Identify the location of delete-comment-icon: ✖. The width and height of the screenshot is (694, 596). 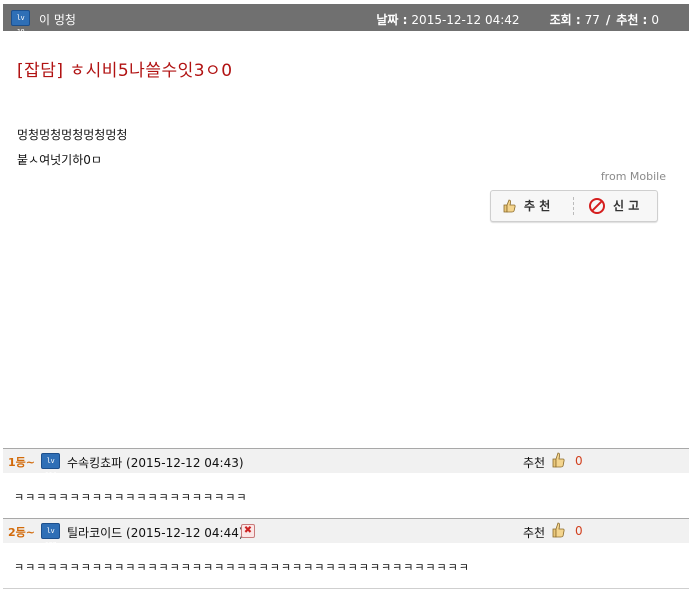
(248, 531).